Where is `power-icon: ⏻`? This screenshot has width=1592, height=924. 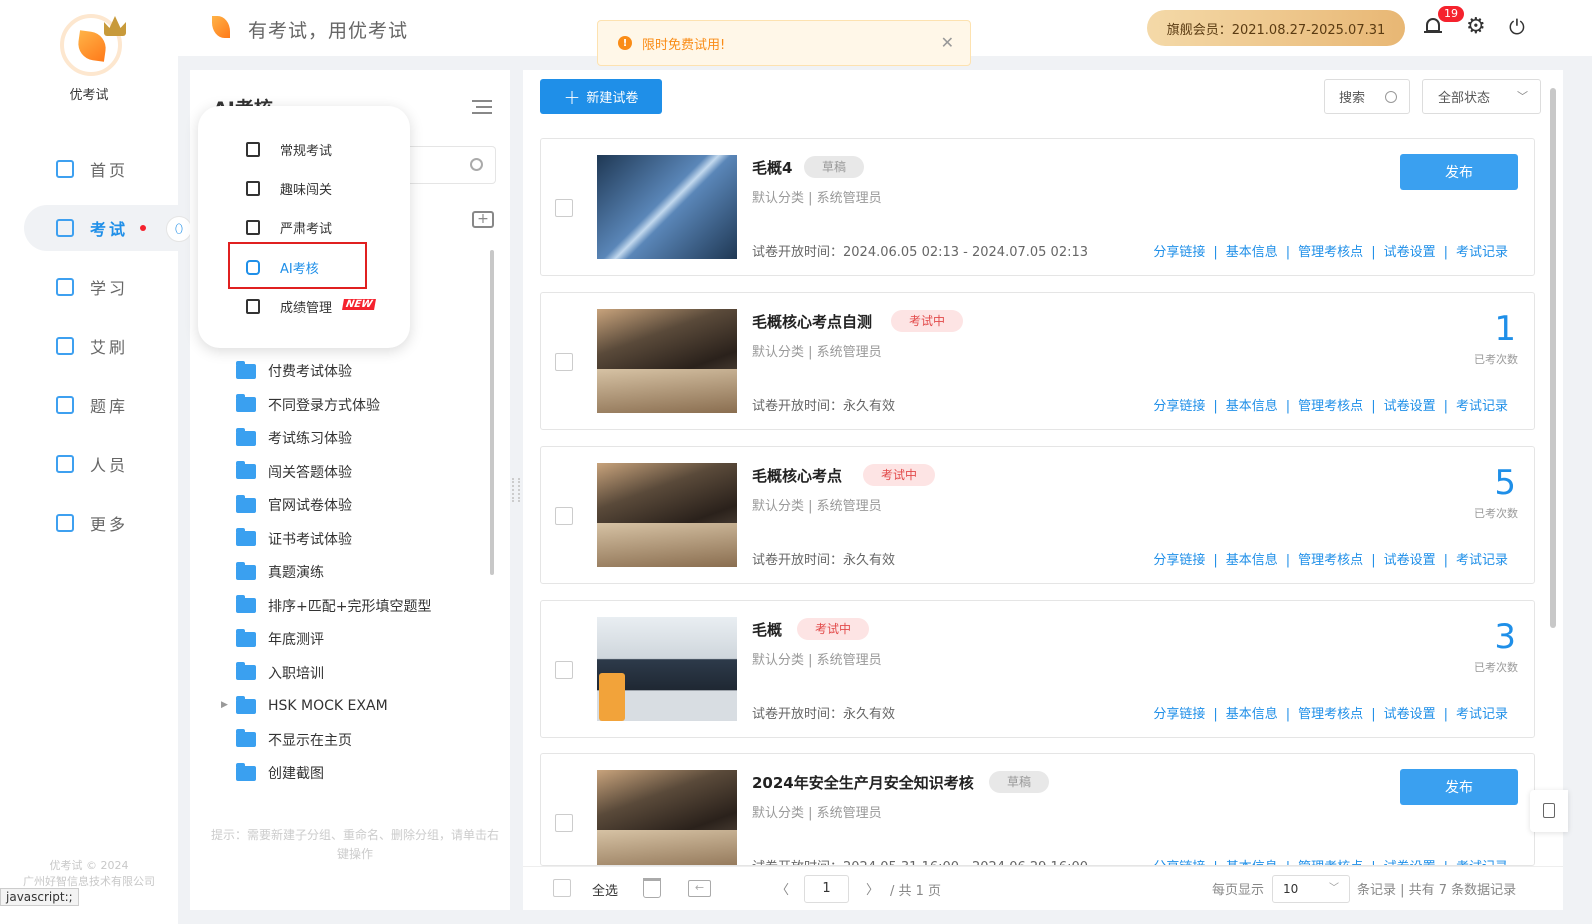 power-icon: ⏻ is located at coordinates (1520, 27).